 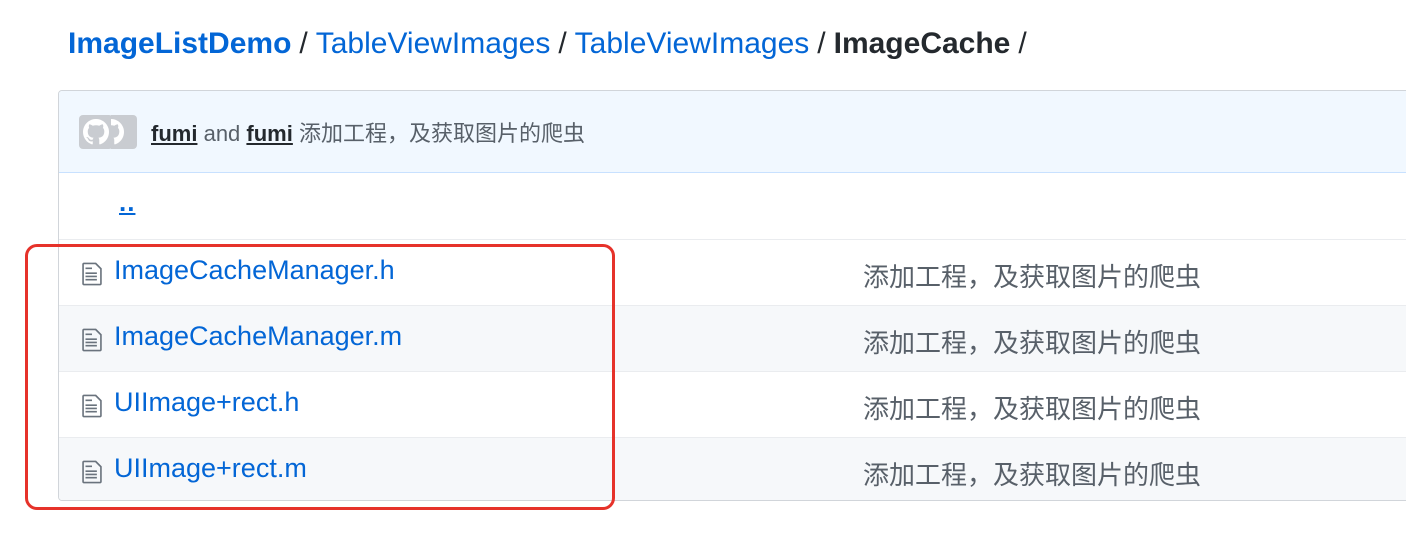 I want to click on breadcrumb-repo-link: ImageListDemo, so click(x=179, y=43).